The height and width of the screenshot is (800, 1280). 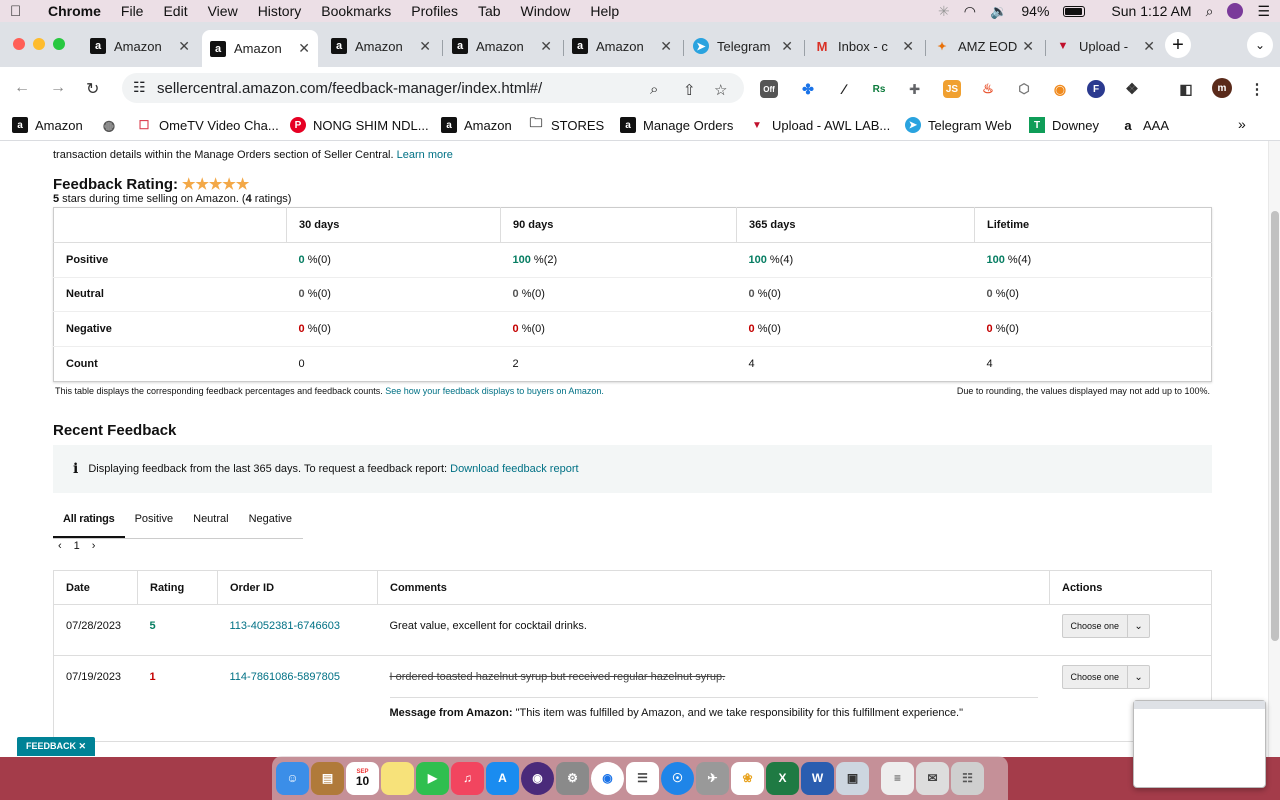 I want to click on page-scrollbar, so click(x=1274, y=449).